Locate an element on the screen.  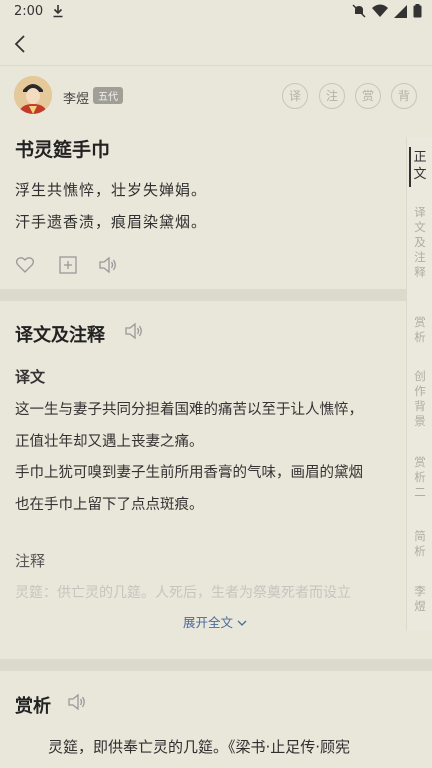
side-nav-item-author: 李煜 is located at coordinates (419, 599).